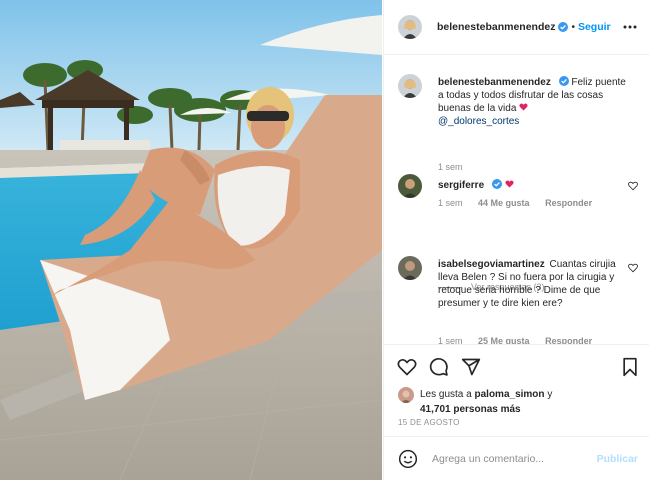 This screenshot has height=480, width=649. I want to click on comment-likes: 25 Me gusta, so click(504, 340).